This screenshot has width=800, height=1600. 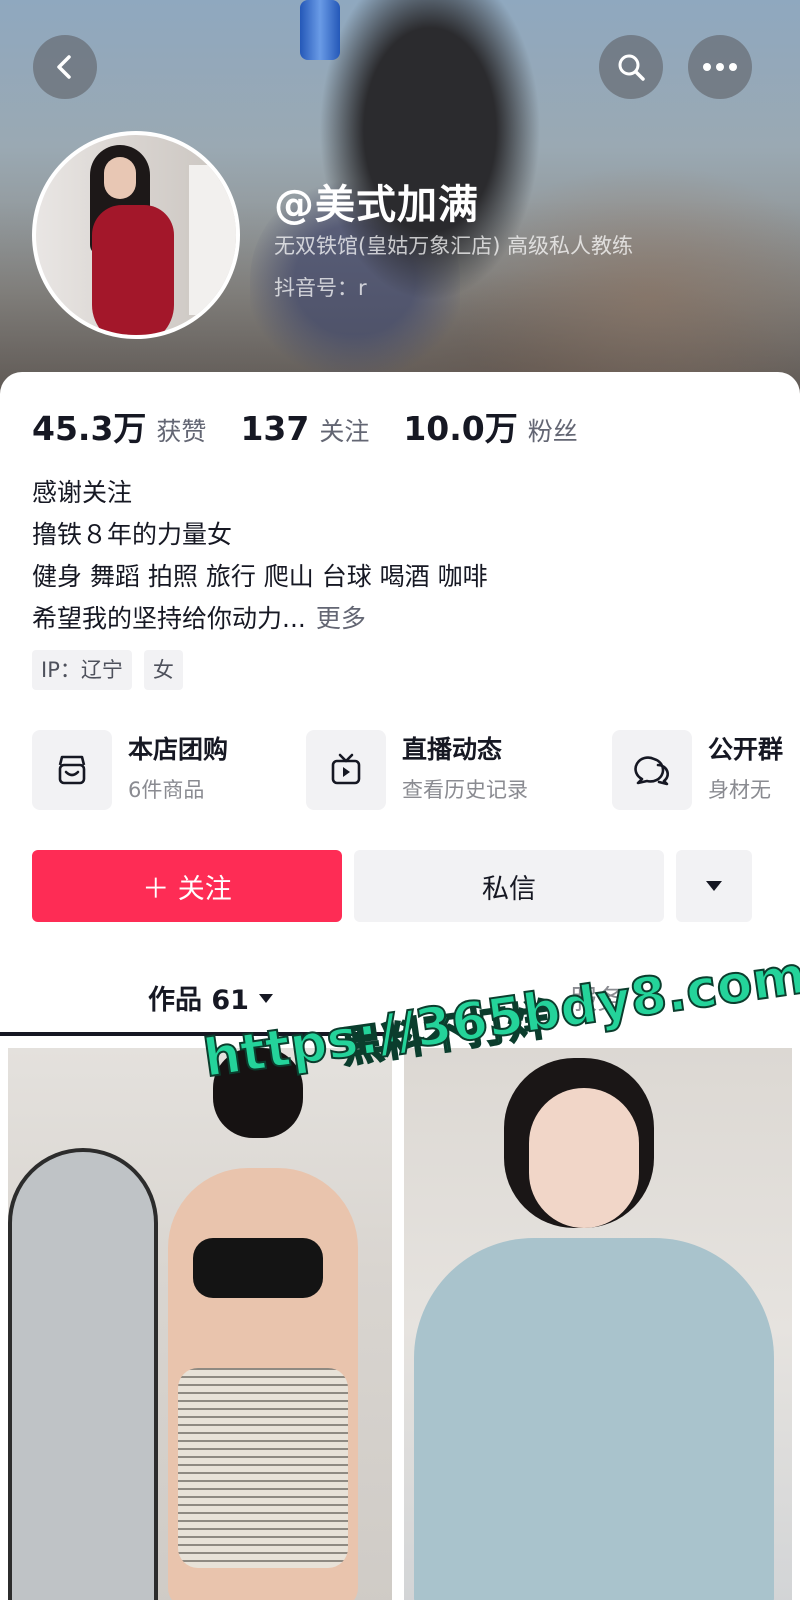 I want to click on stat-number: 10.0万, so click(x=460, y=428).